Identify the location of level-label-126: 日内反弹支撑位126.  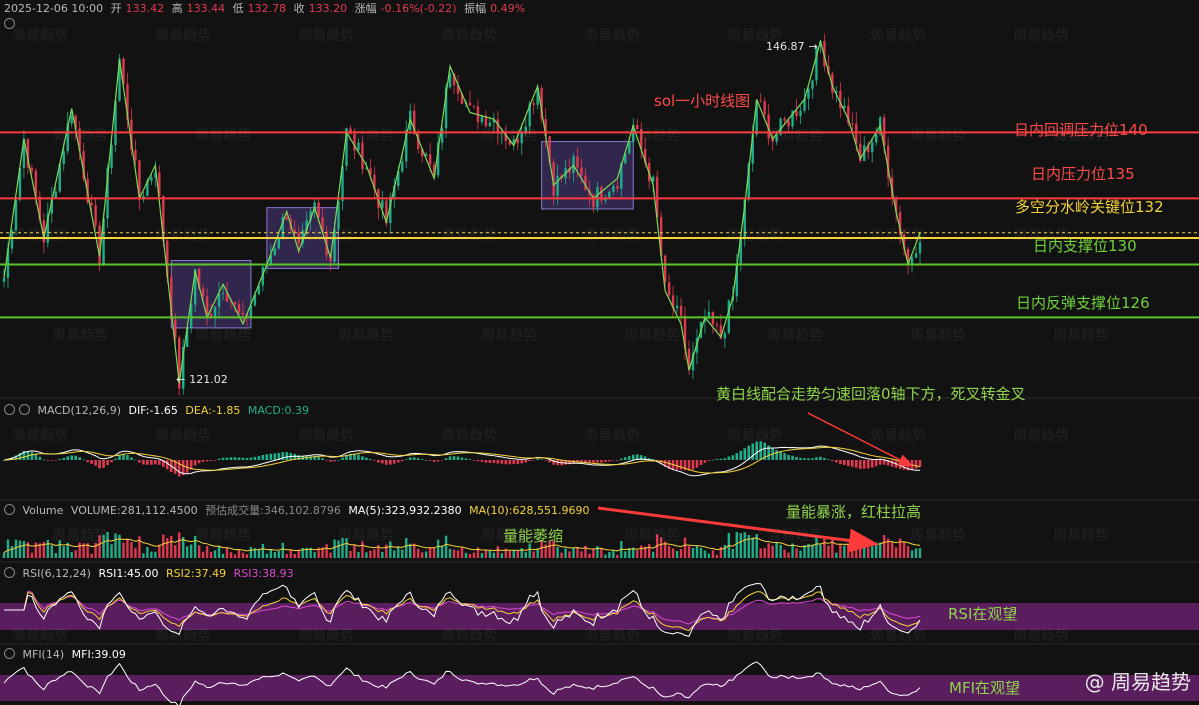
(1083, 303).